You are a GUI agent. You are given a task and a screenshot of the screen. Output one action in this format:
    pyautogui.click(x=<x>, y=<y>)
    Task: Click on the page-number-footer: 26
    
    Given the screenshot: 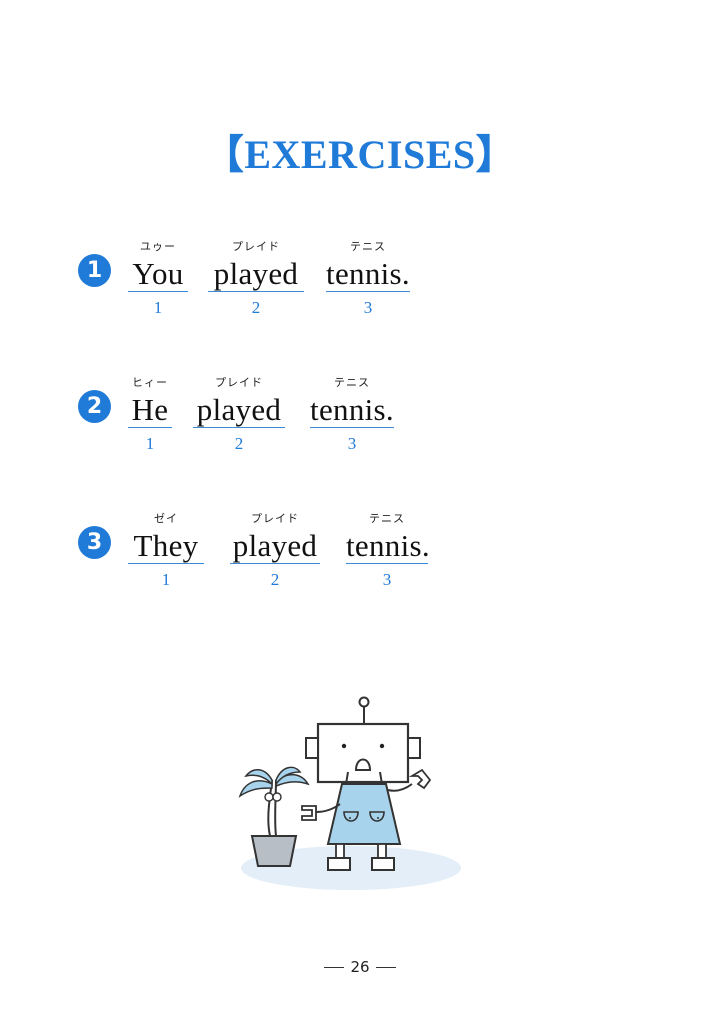 What is the action you would take?
    pyautogui.click(x=360, y=967)
    